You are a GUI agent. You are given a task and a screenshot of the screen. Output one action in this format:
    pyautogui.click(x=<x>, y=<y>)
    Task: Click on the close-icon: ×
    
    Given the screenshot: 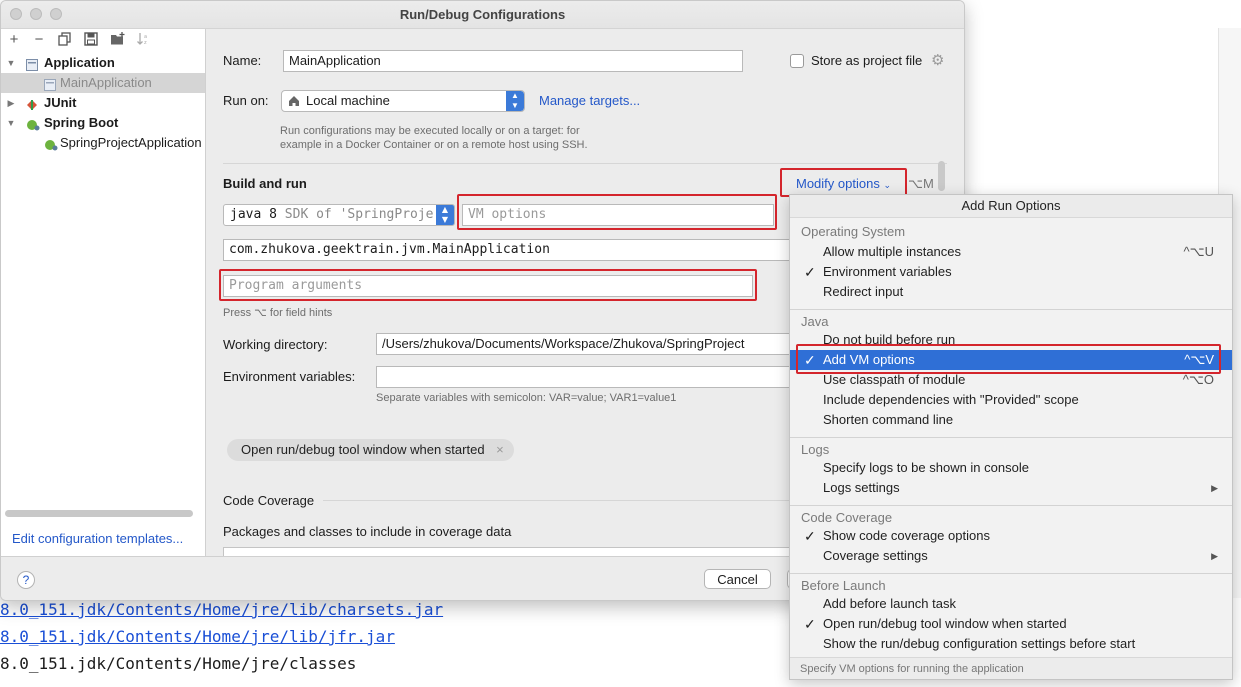 What is the action you would take?
    pyautogui.click(x=500, y=449)
    